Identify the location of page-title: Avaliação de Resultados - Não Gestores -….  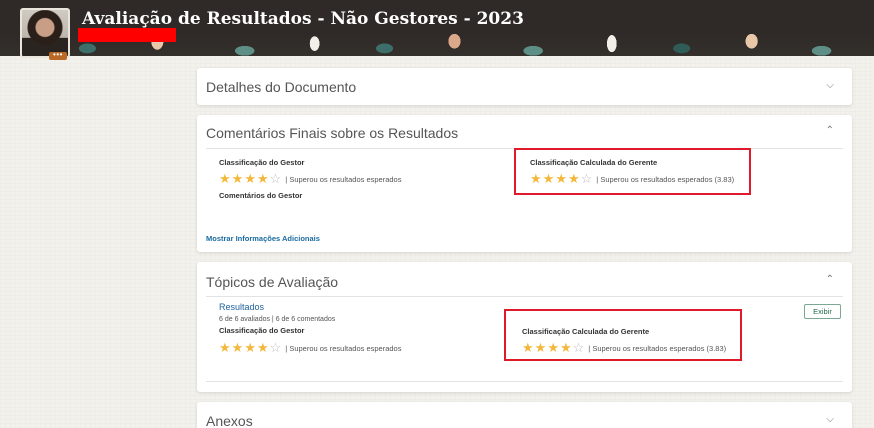
(303, 19).